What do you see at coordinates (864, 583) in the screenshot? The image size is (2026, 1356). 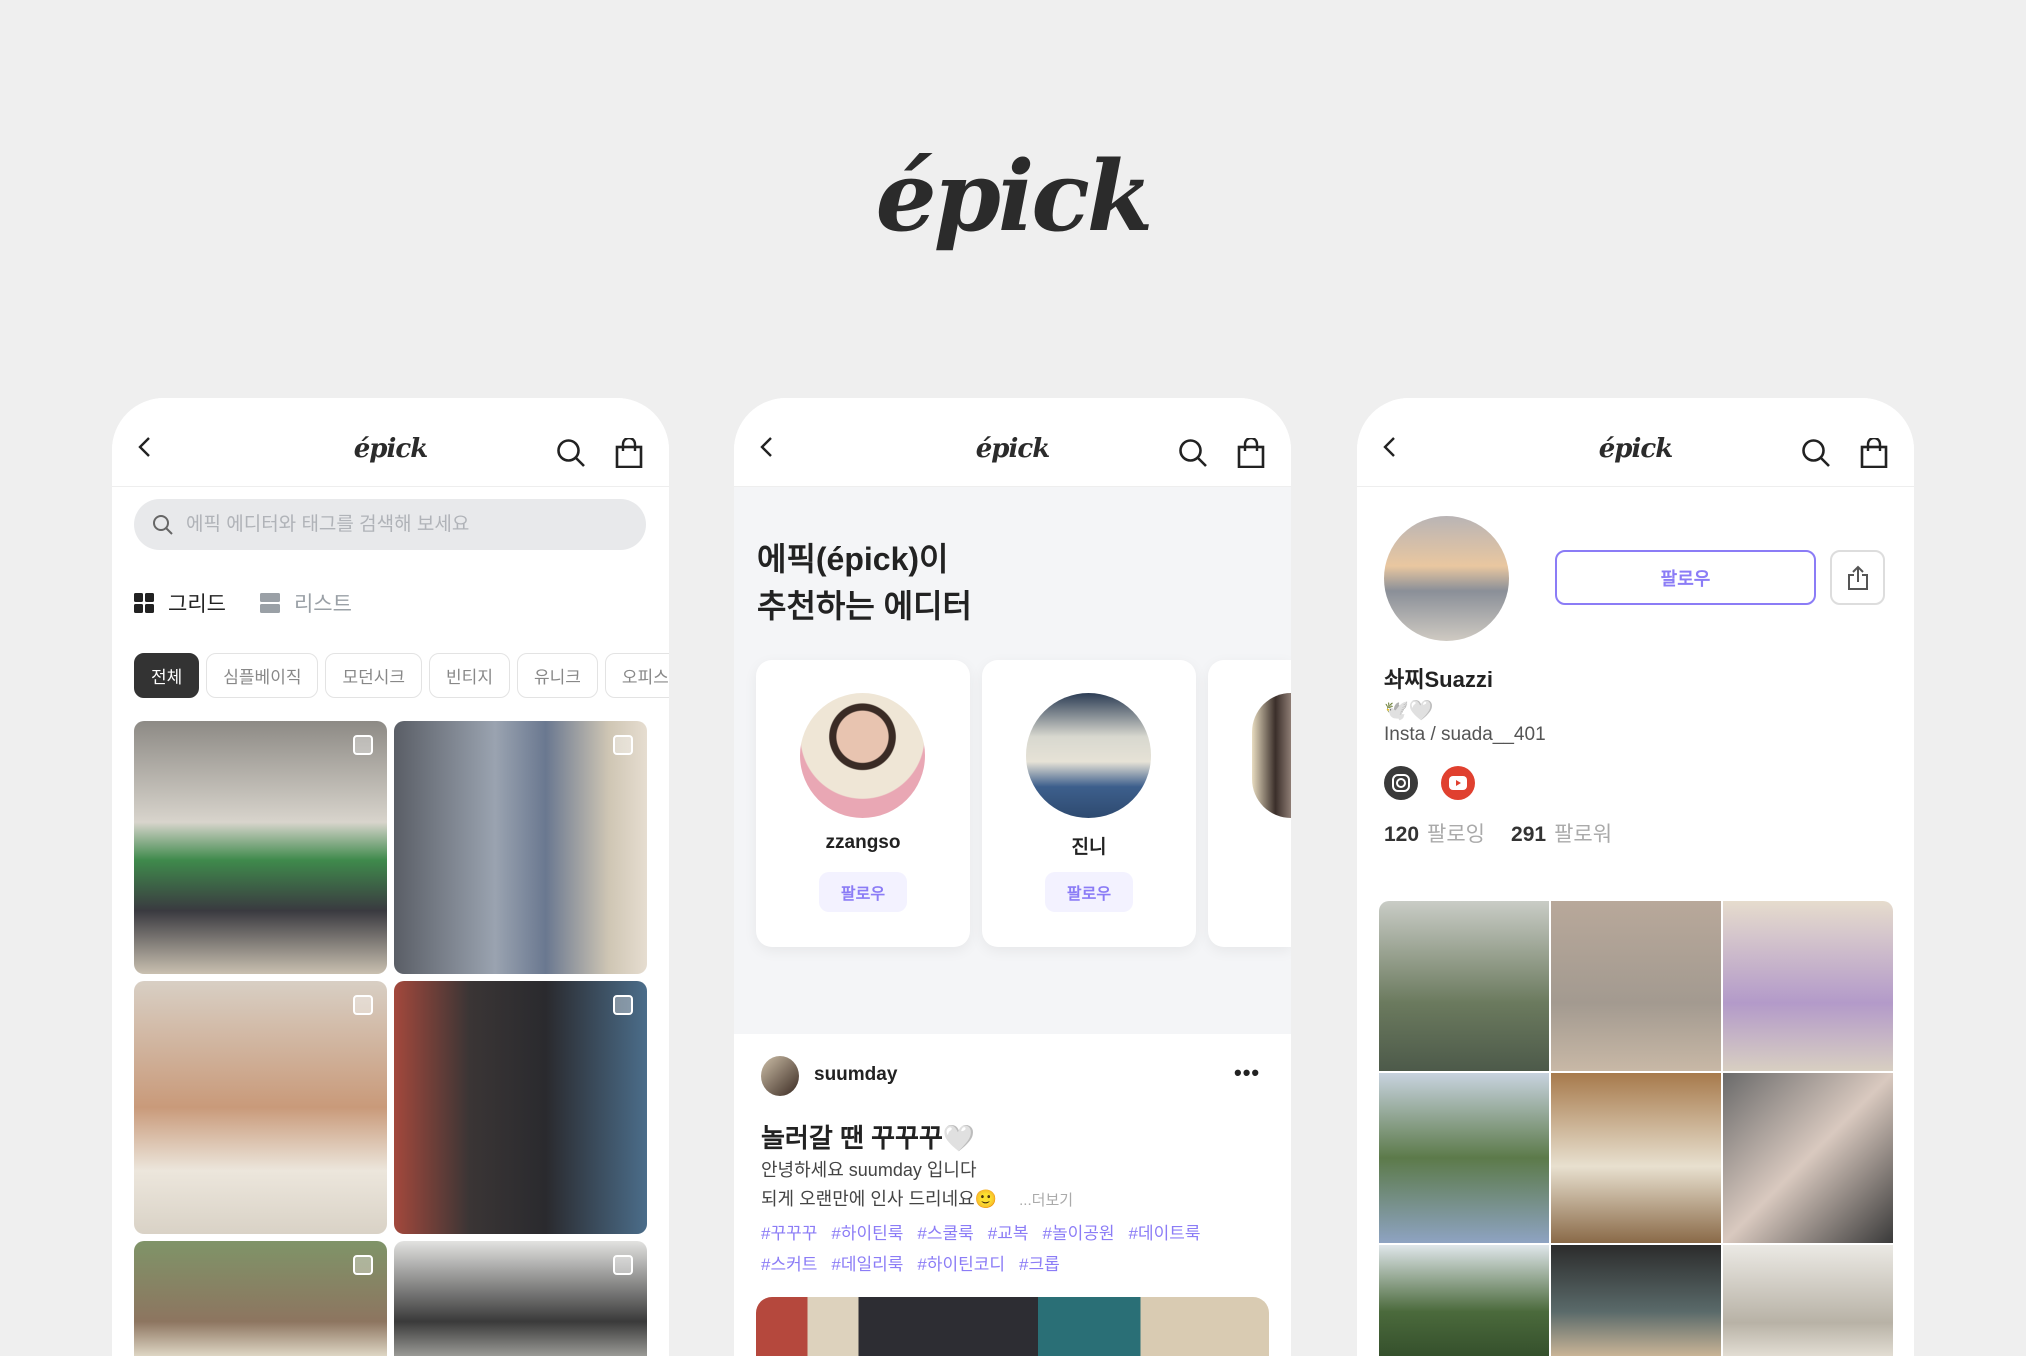 I see `section-title: 에픽(épick)이 추천하는 에디터` at bounding box center [864, 583].